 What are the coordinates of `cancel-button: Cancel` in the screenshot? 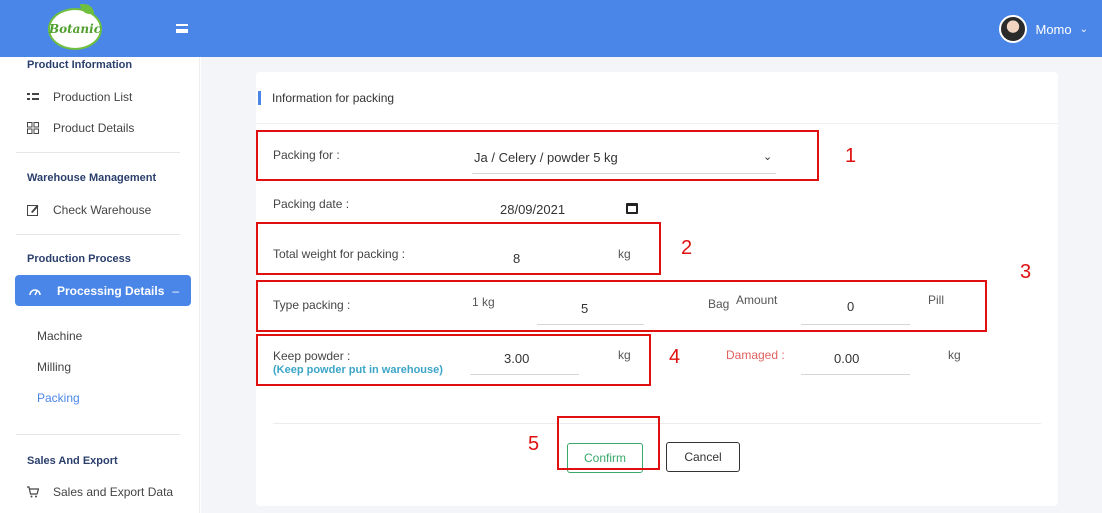 It's located at (703, 457).